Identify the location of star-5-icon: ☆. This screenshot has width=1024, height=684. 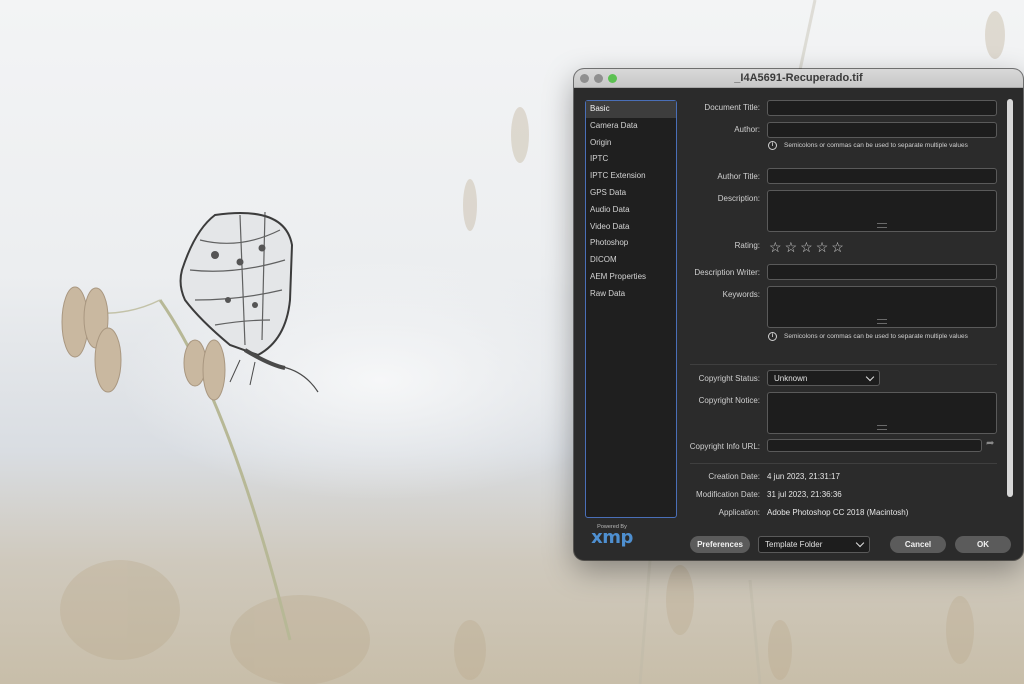
(837, 247).